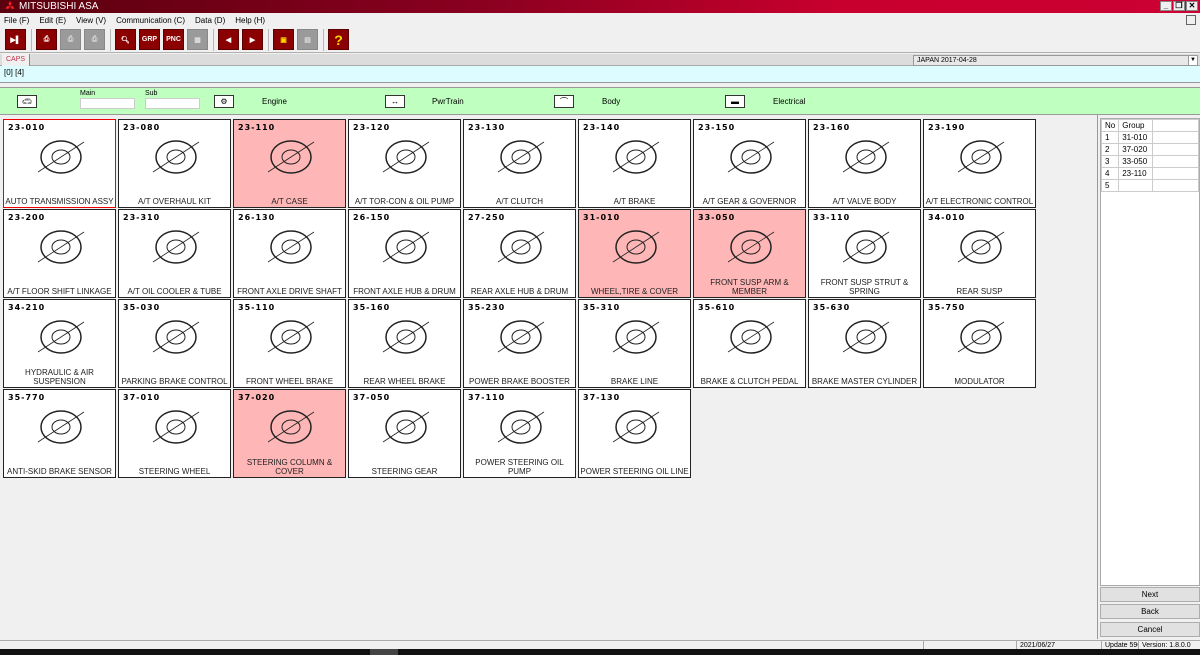 This screenshot has width=1200, height=655. I want to click on category-engine: Engine, so click(274, 101).